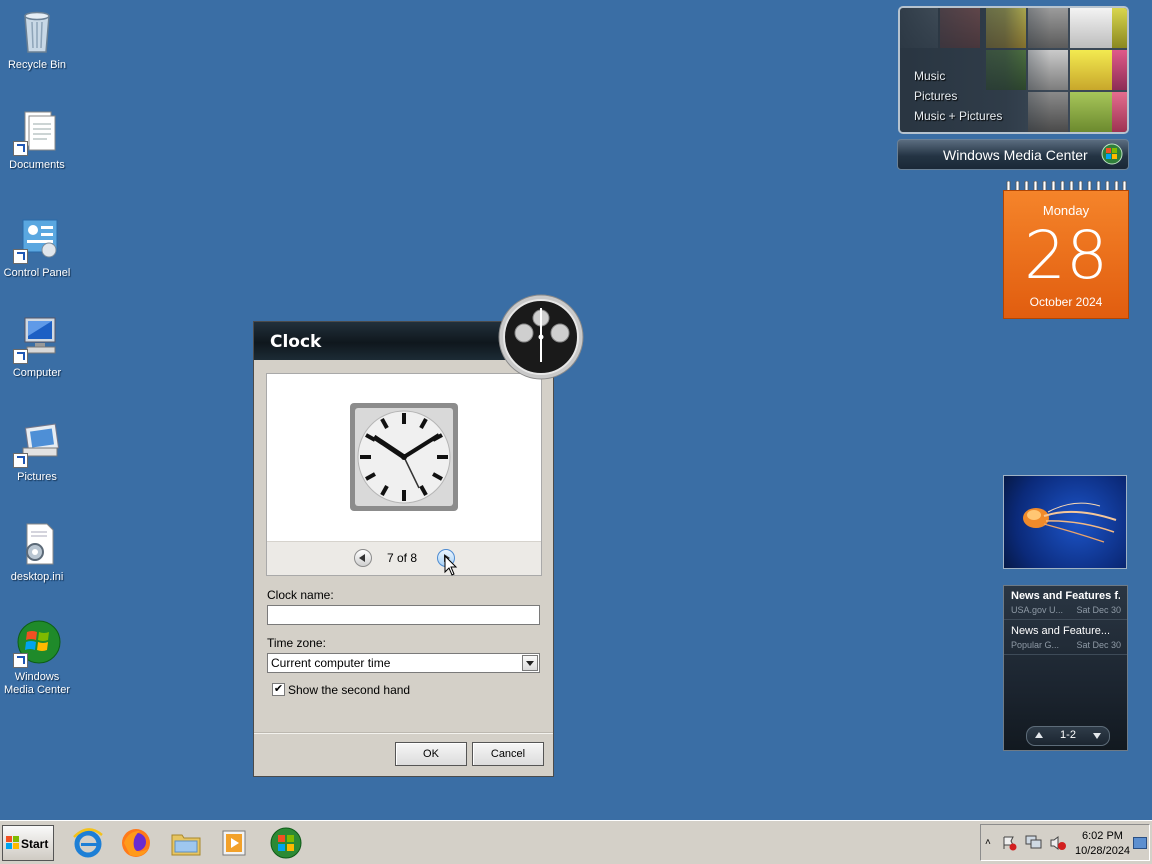 The width and height of the screenshot is (1152, 864). What do you see at coordinates (234, 843) in the screenshot?
I see `media-player-icon` at bounding box center [234, 843].